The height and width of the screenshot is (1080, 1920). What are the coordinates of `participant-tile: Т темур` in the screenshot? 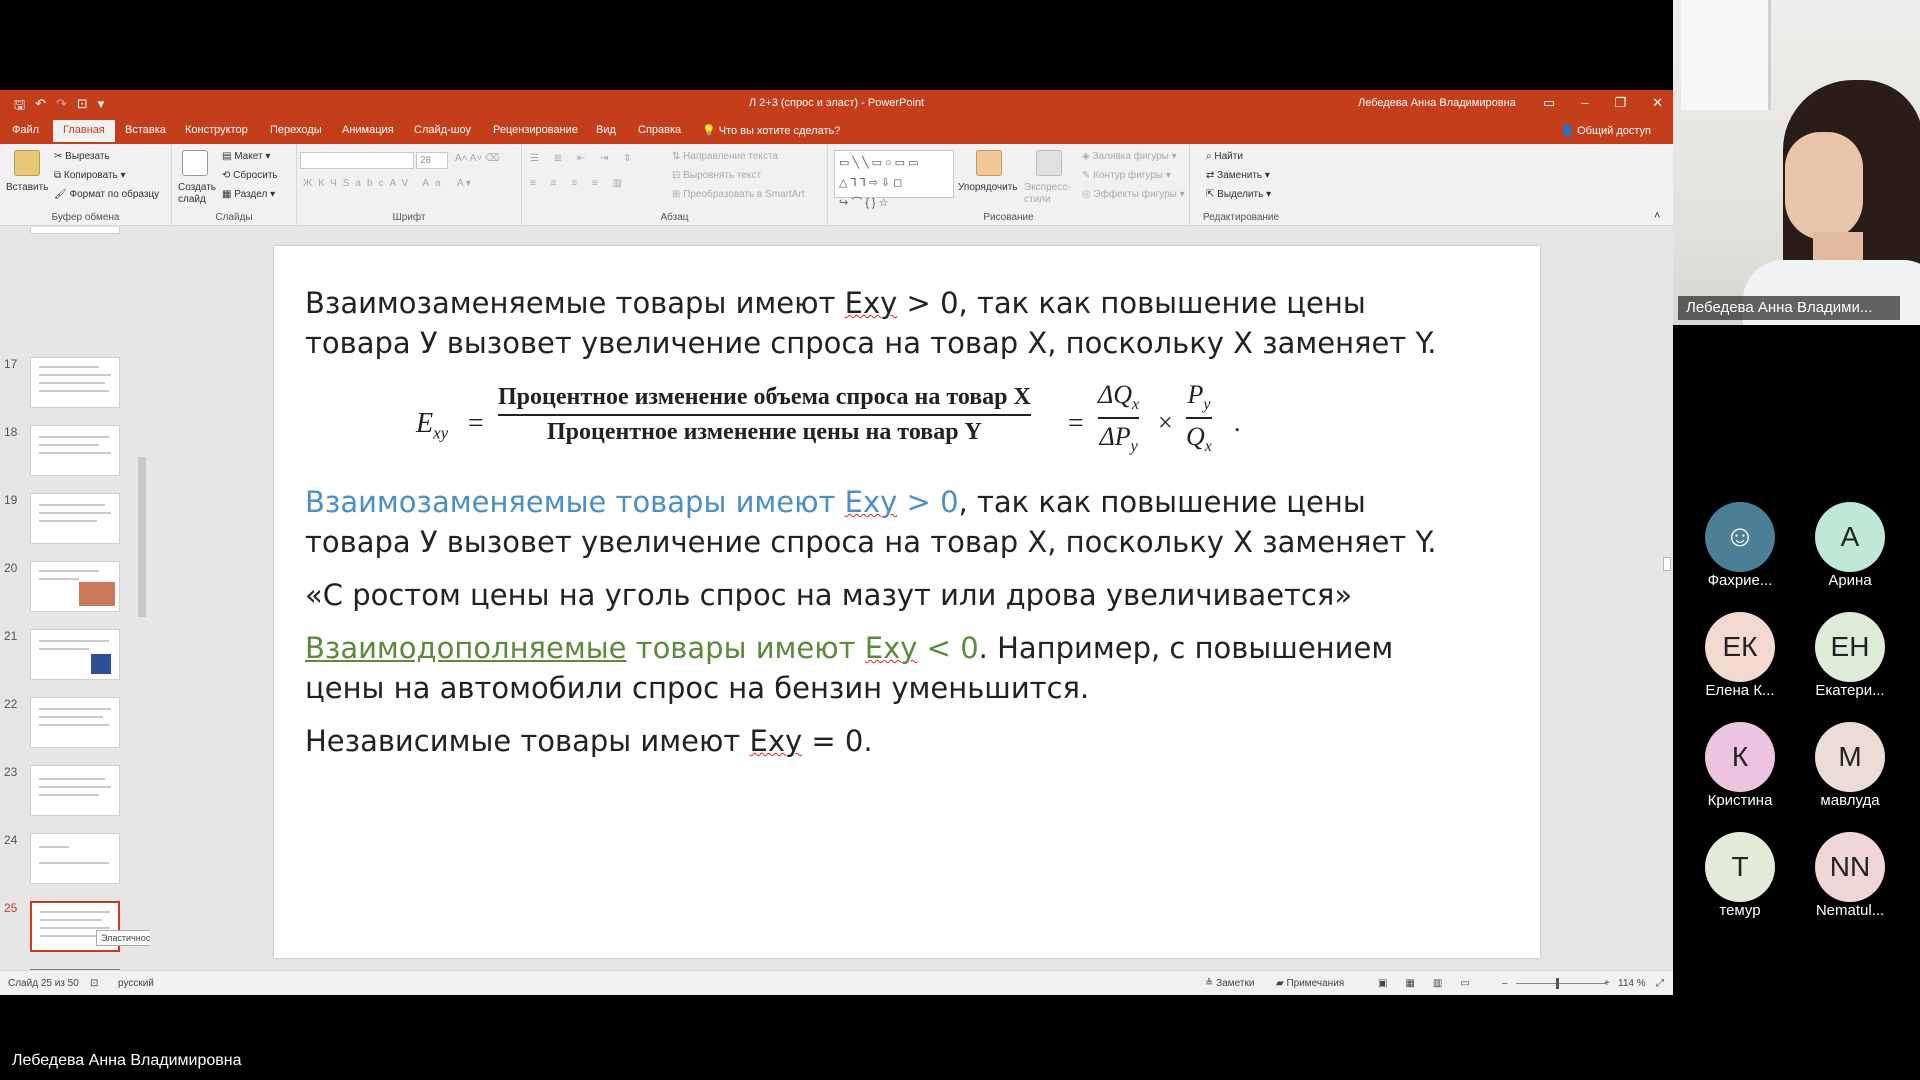 It's located at (1740, 875).